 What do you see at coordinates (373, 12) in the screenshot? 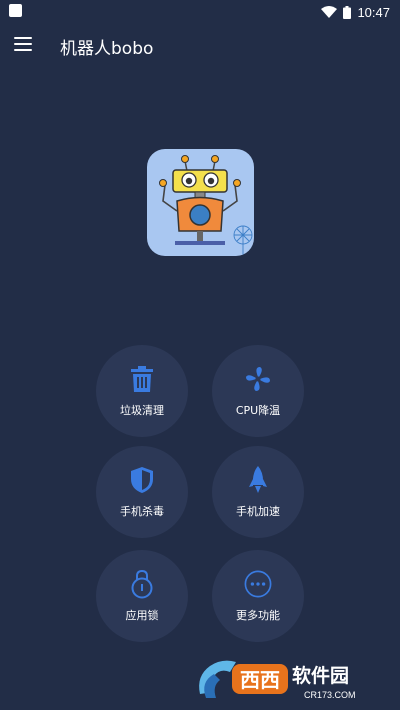
I see `status-time: 10:47` at bounding box center [373, 12].